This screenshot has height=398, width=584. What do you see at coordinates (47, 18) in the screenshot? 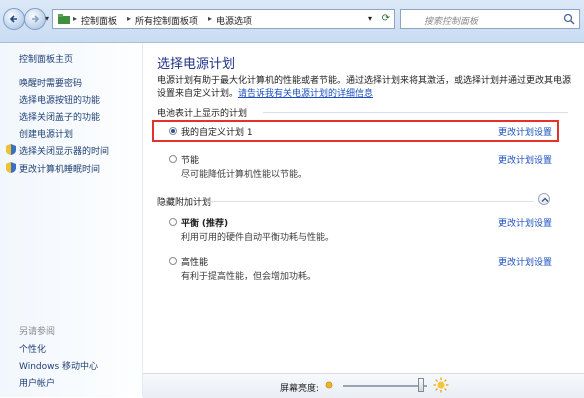
I see `history-dropdown-icon: ▾` at bounding box center [47, 18].